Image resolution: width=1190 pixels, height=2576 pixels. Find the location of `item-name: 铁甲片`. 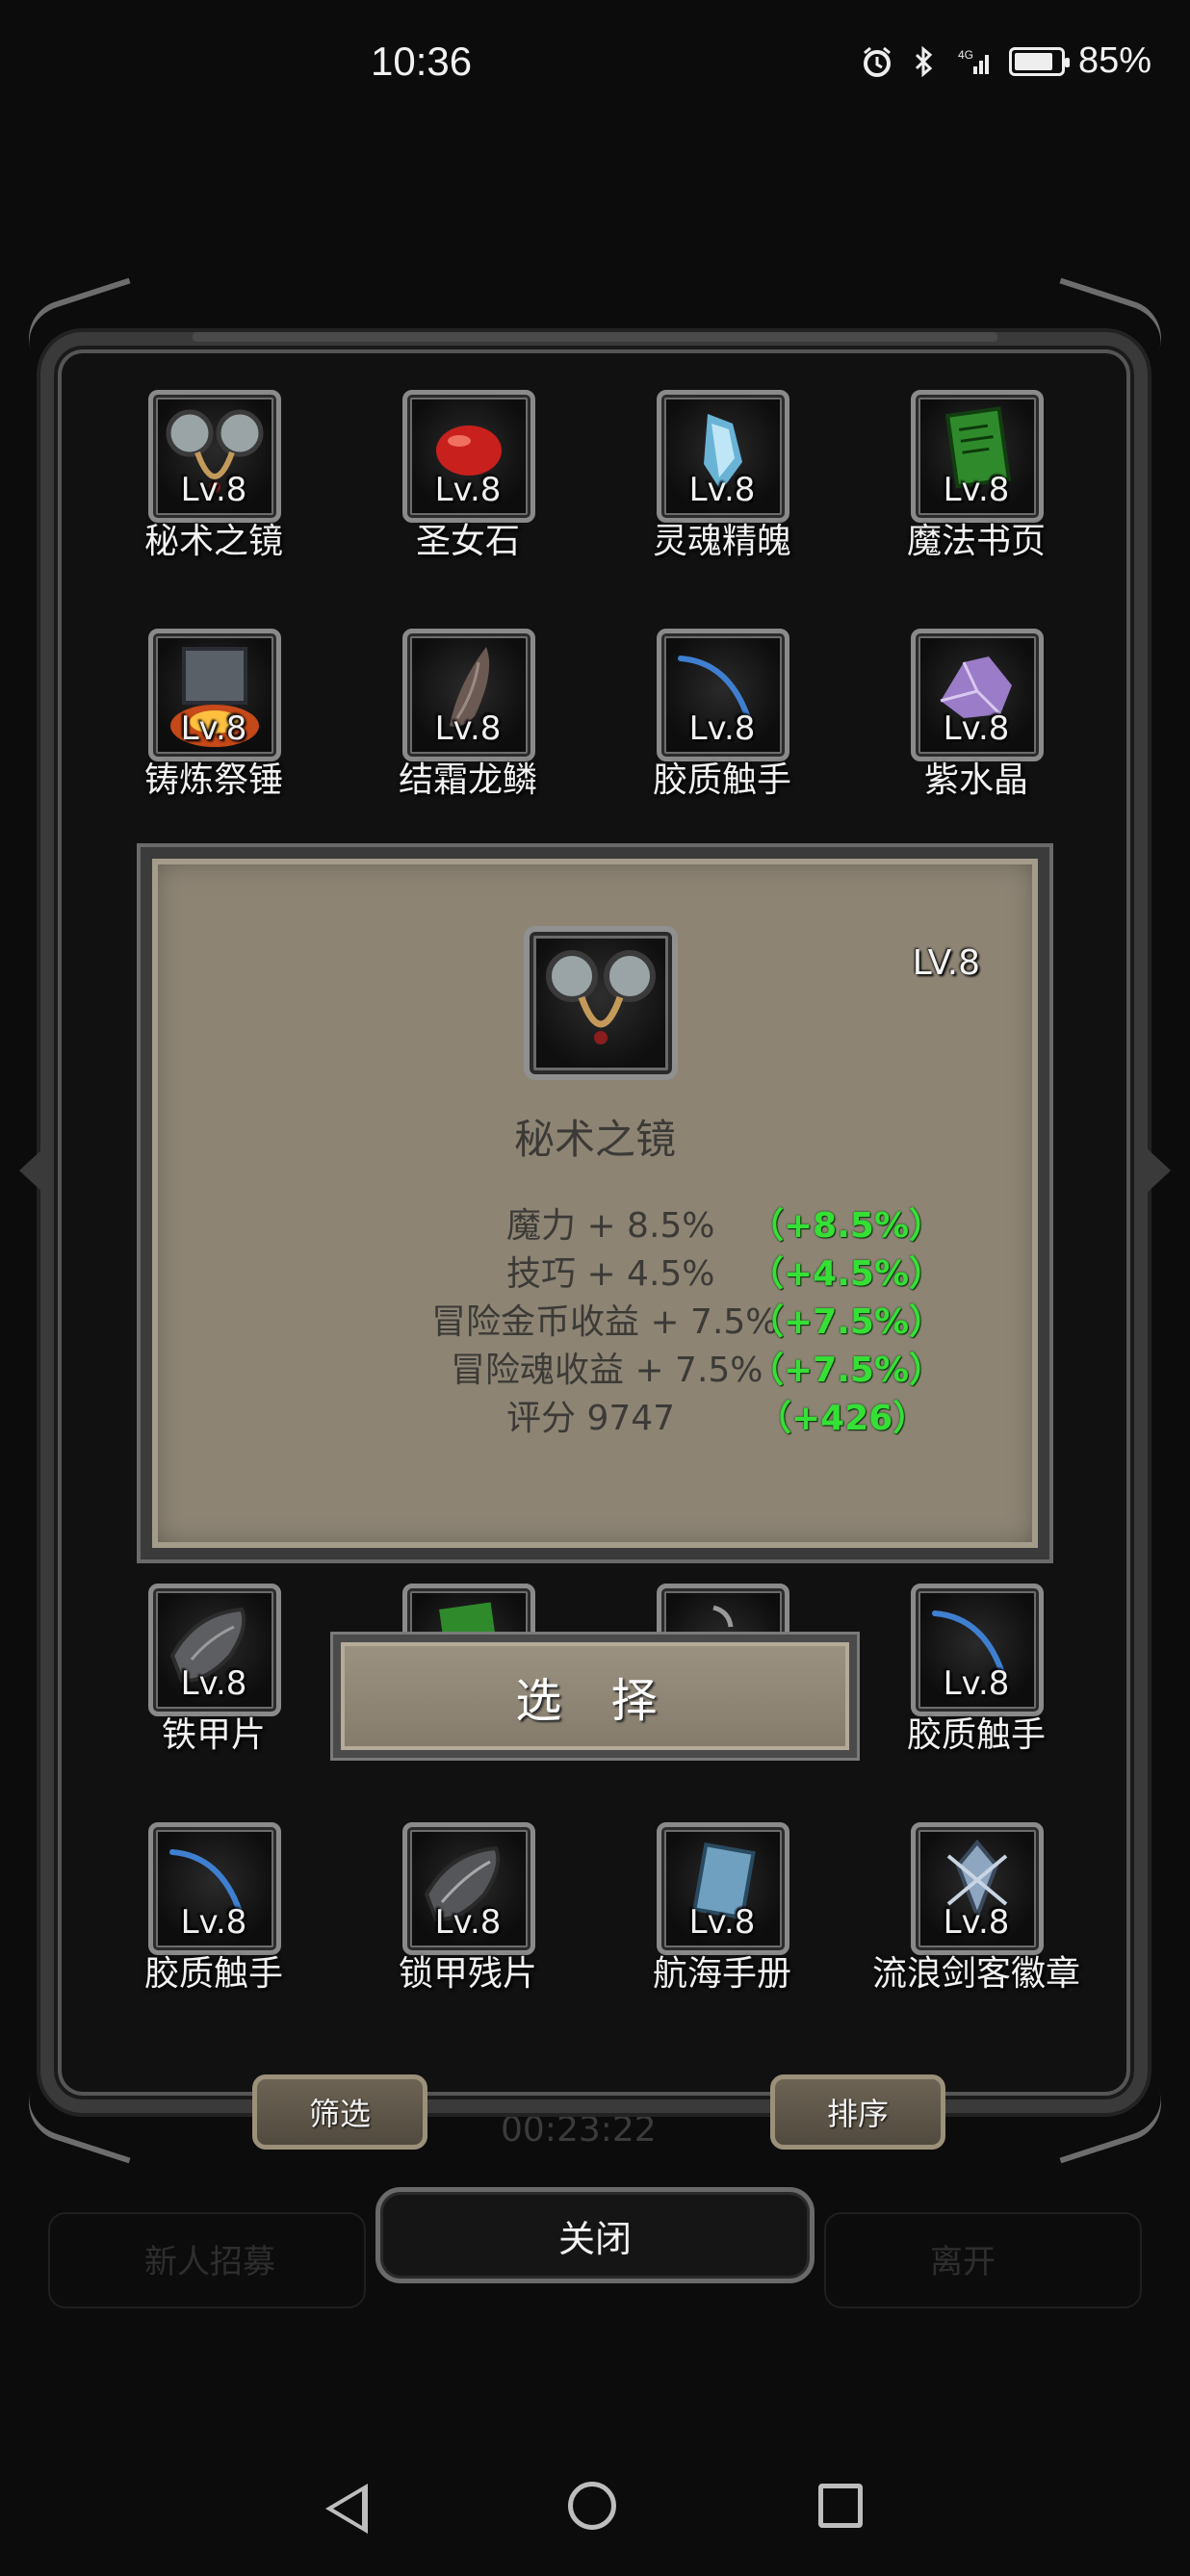

item-name: 铁甲片 is located at coordinates (214, 1735).